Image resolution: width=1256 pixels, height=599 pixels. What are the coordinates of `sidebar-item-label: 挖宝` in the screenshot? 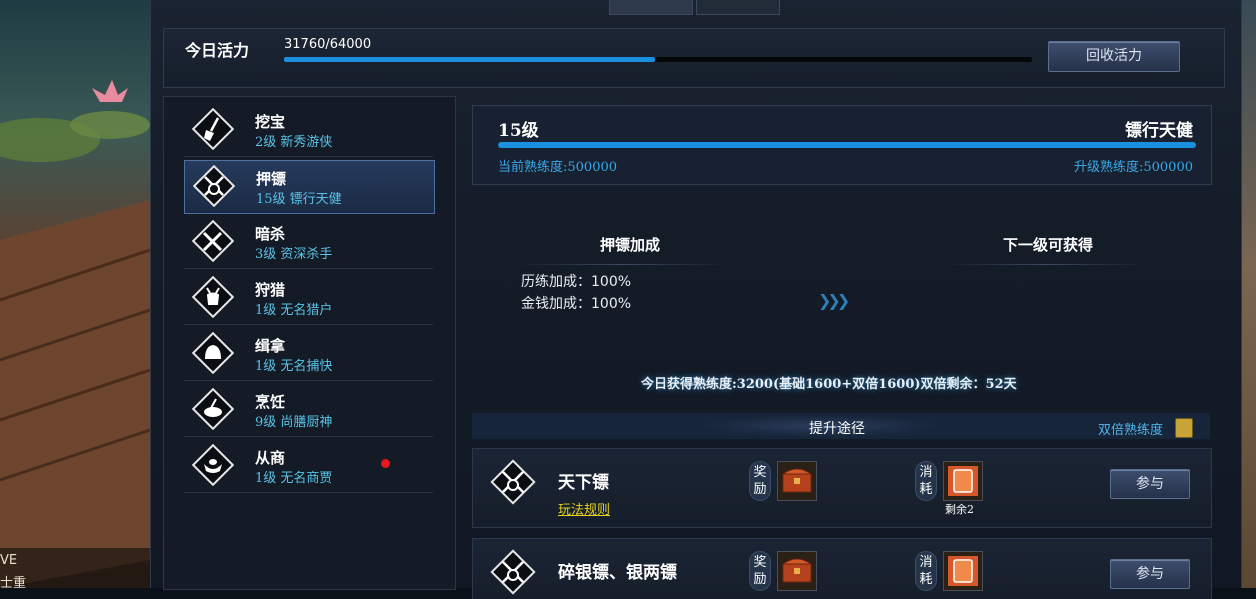 It's located at (270, 122).